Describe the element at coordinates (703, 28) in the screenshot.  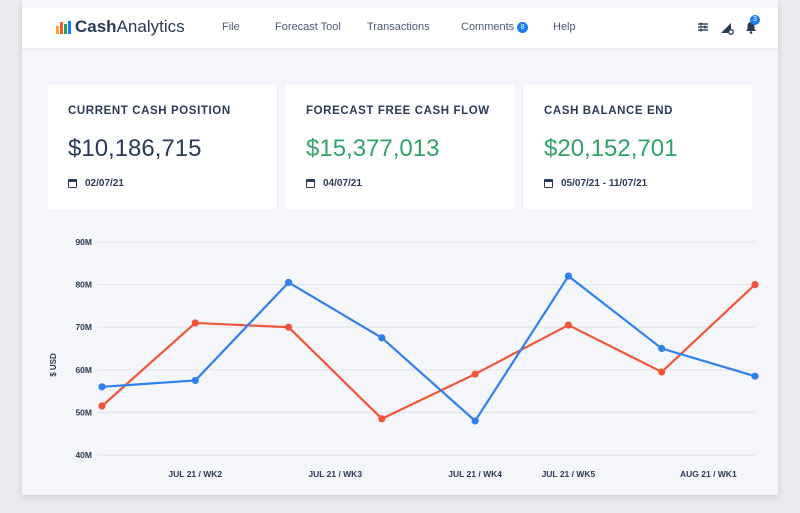
I see `sliders-icon` at that location.